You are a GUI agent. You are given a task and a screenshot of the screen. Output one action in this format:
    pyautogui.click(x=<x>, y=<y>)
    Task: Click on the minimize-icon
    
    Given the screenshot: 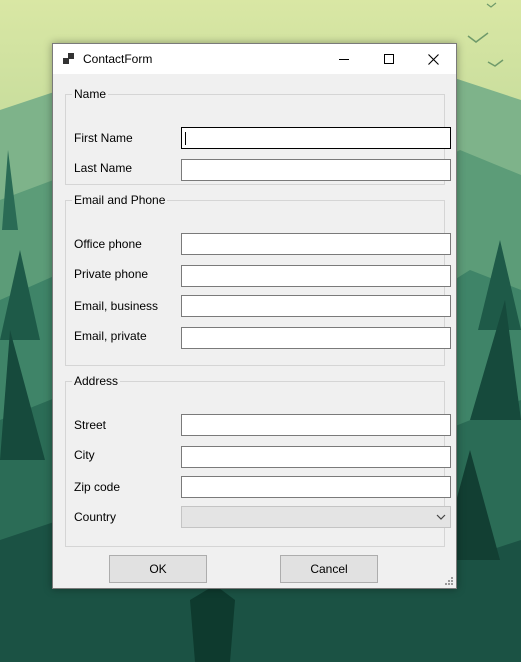 What is the action you would take?
    pyautogui.click(x=343, y=59)
    